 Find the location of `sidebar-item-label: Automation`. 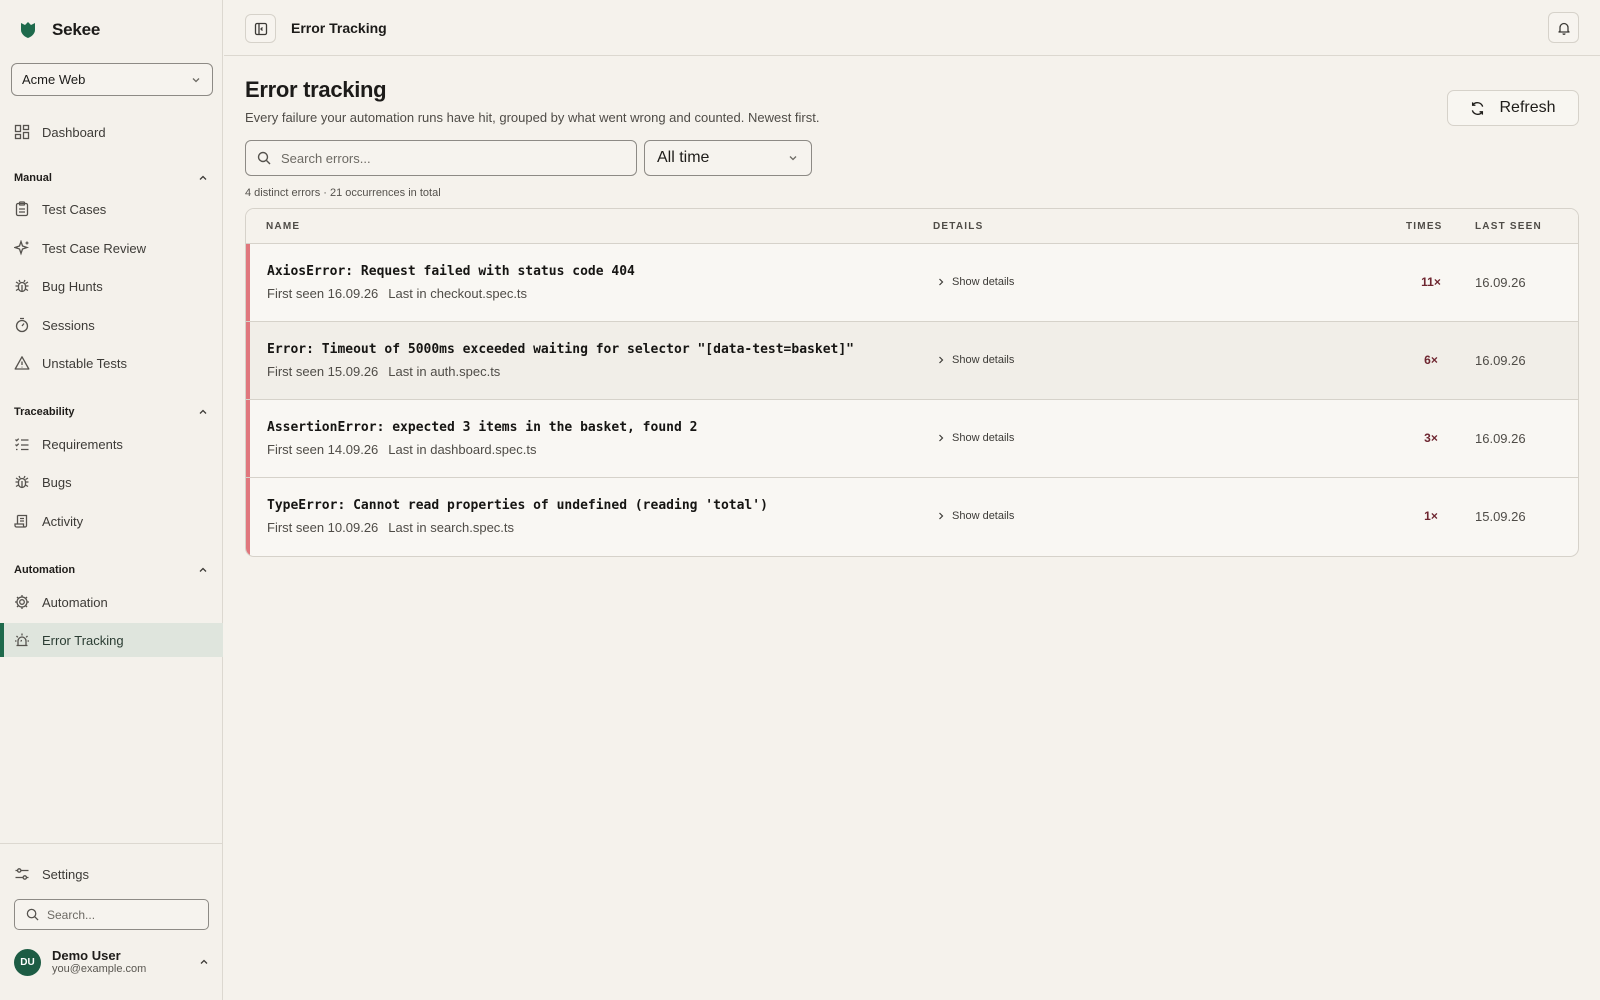

sidebar-item-label: Automation is located at coordinates (75, 602).